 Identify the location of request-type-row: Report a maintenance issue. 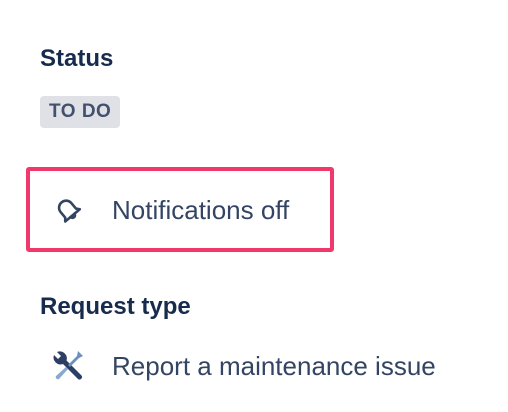
(241, 366).